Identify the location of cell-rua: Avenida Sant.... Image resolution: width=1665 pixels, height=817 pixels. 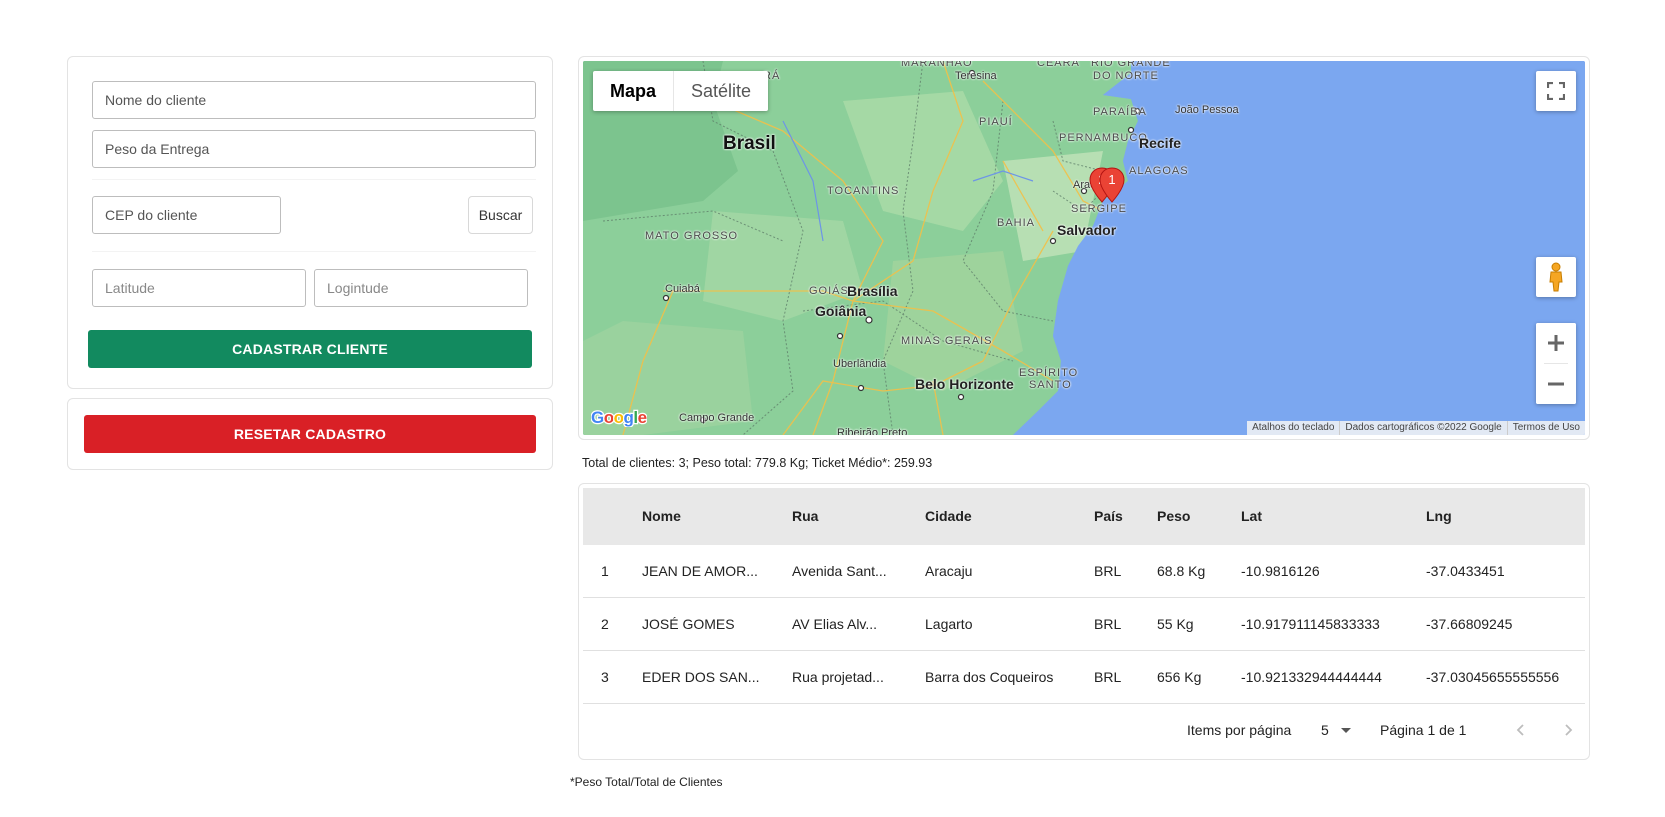
(839, 571).